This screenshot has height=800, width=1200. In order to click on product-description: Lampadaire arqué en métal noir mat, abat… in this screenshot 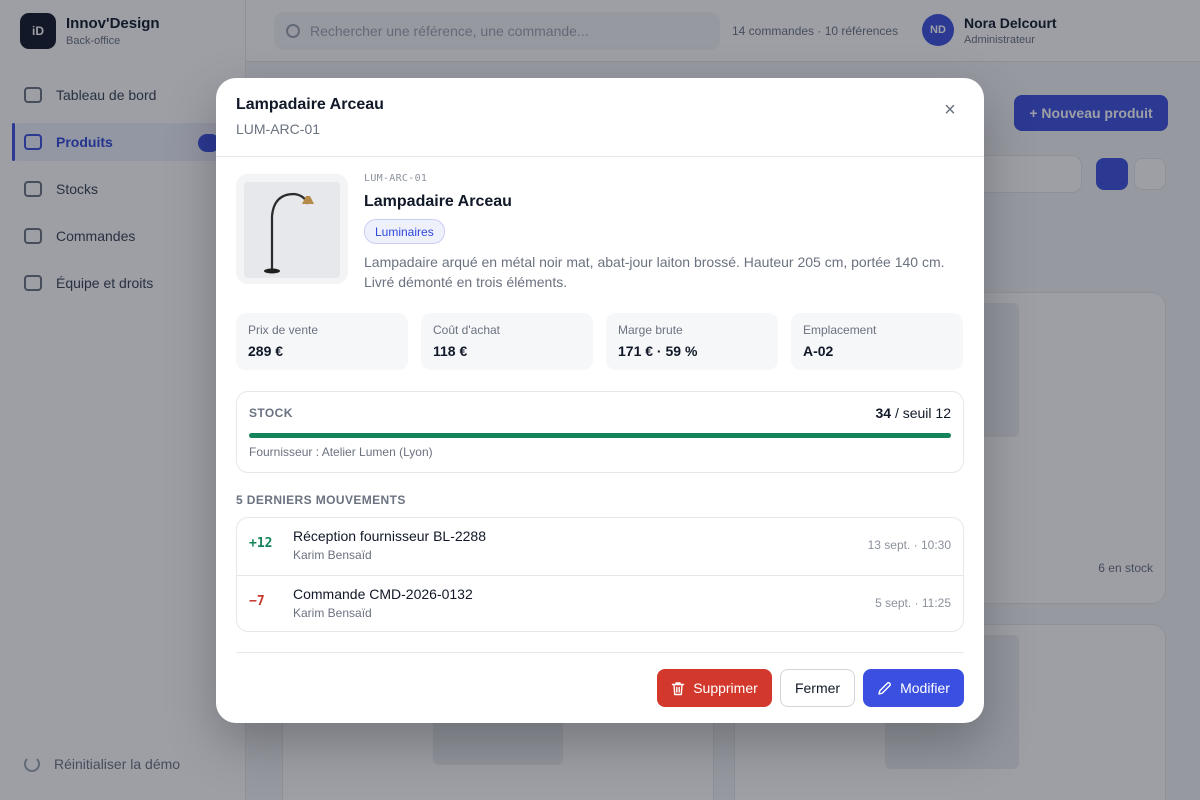, I will do `click(654, 272)`.